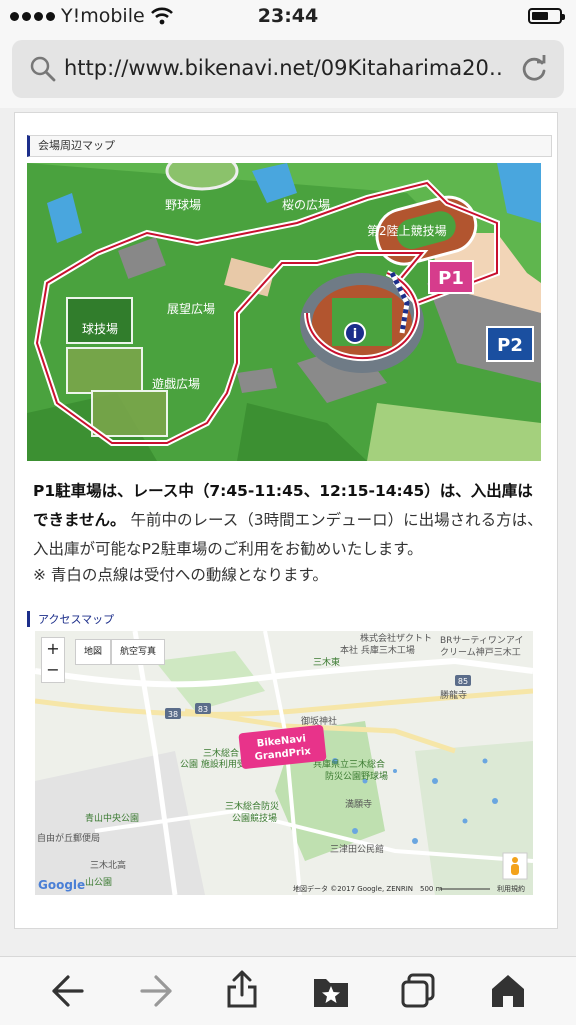 The height and width of the screenshot is (1025, 576). What do you see at coordinates (480, 652) in the screenshot?
I see `svg-text: クリーム神戸三木工` at bounding box center [480, 652].